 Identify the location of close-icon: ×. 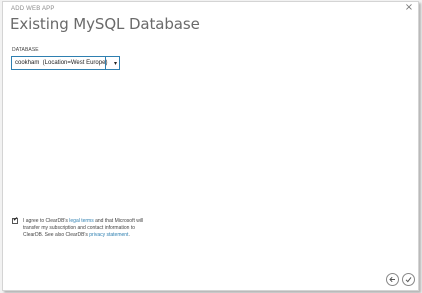
(409, 7).